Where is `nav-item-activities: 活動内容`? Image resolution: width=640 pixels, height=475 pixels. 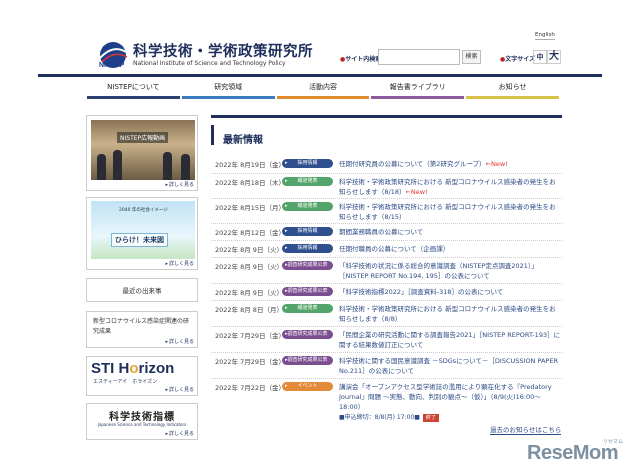 nav-item-activities: 活動内容 is located at coordinates (323, 90).